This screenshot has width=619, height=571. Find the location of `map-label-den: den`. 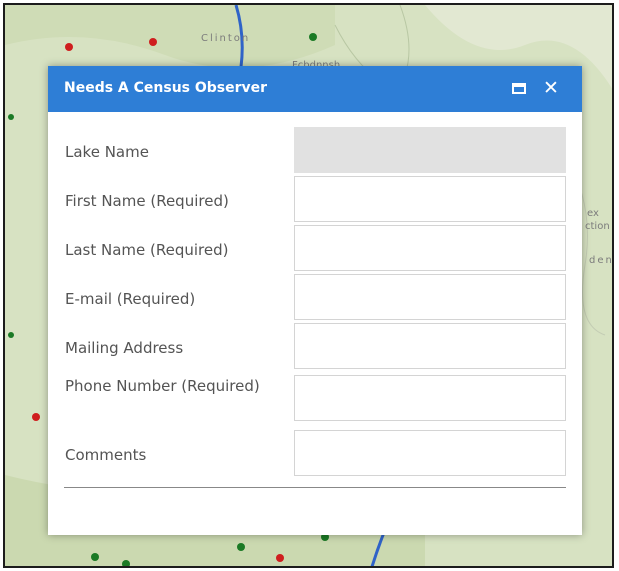

map-label-den: den is located at coordinates (601, 260).